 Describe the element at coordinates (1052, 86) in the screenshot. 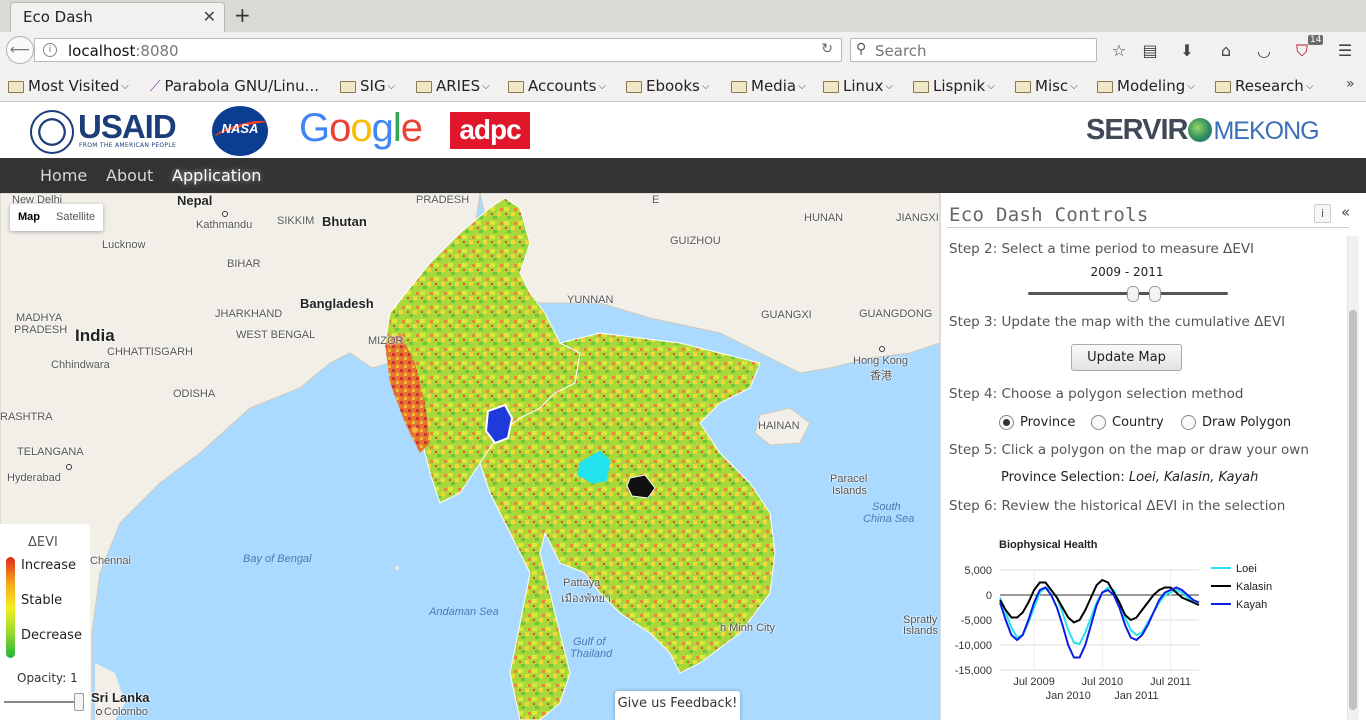

I see `bookmark-label: Misc` at that location.